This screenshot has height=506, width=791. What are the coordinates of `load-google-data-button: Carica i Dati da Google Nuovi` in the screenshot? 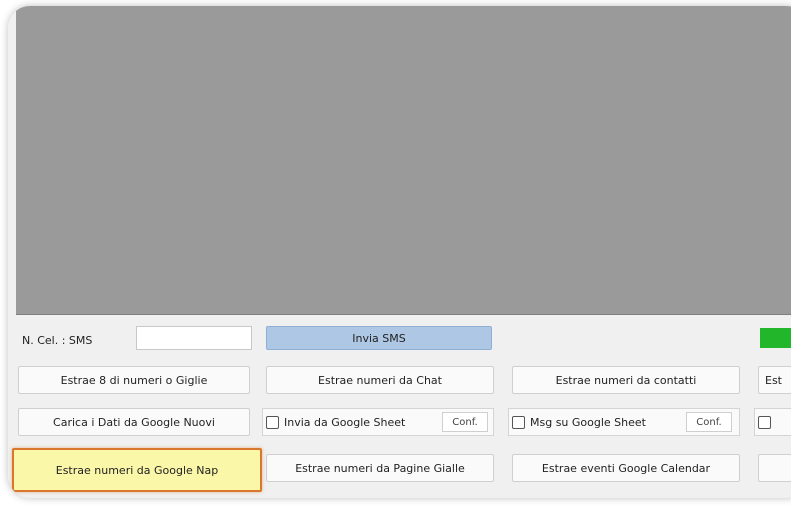 It's located at (134, 422).